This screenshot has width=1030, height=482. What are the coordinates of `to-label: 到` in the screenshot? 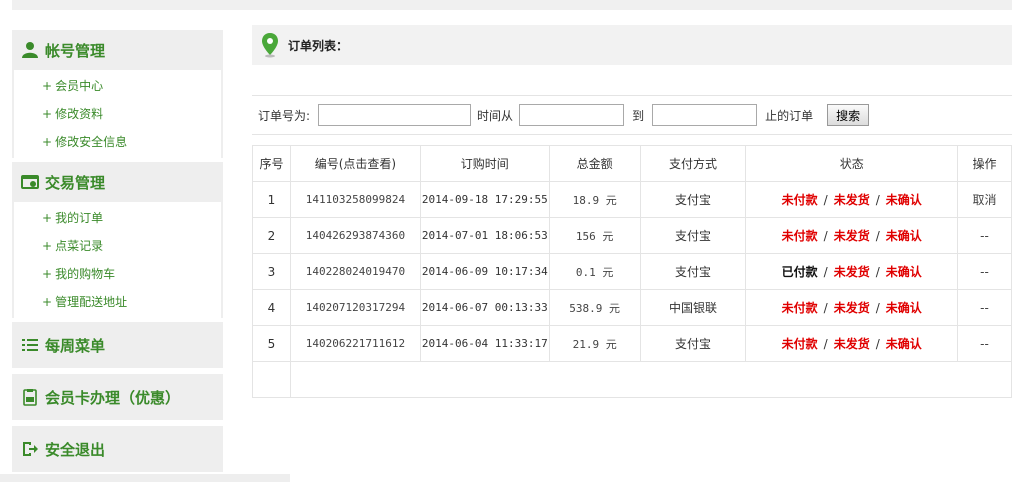 It's located at (638, 115).